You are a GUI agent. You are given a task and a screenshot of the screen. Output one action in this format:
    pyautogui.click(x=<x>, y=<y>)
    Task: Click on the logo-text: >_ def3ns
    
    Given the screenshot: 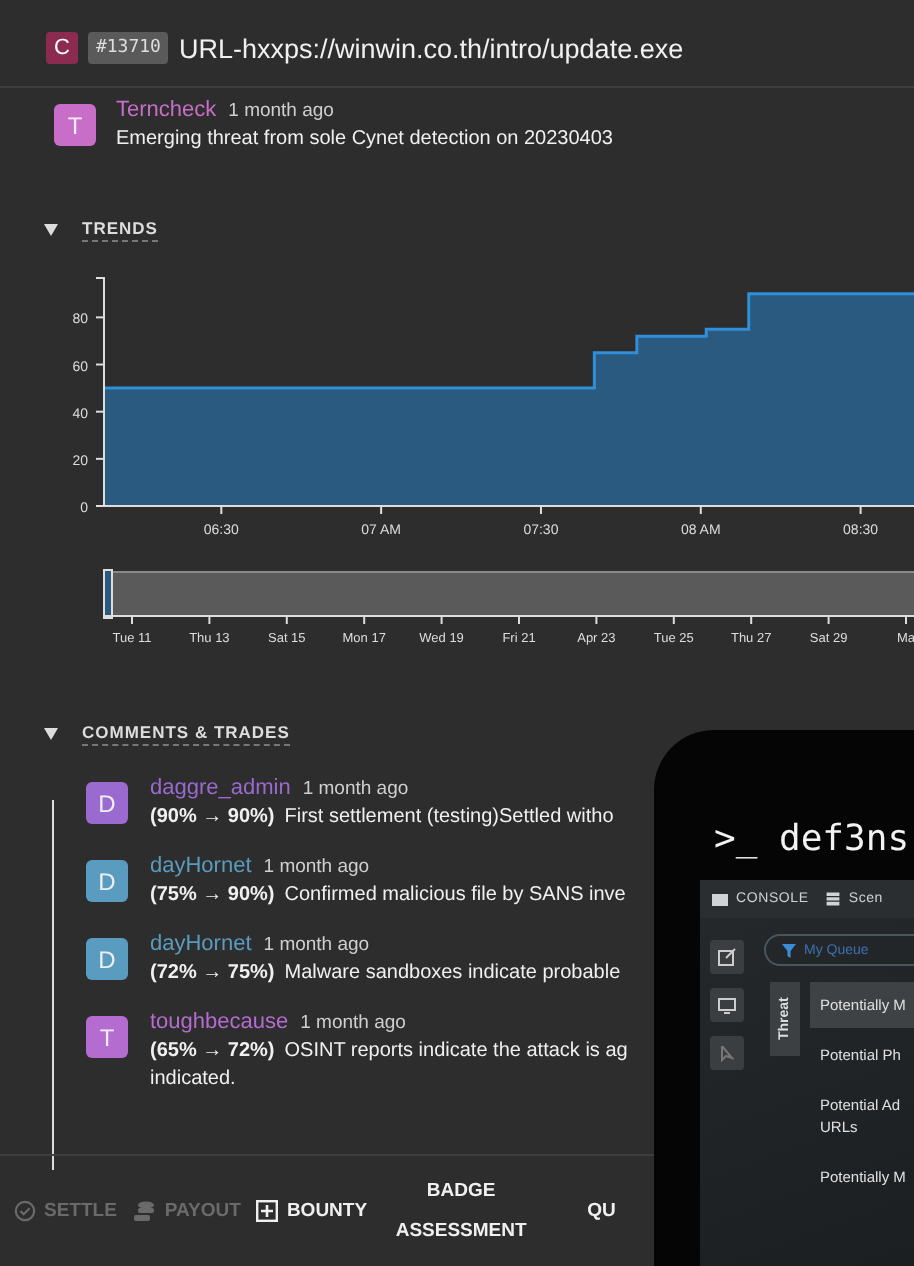 What is the action you would take?
    pyautogui.click(x=812, y=839)
    